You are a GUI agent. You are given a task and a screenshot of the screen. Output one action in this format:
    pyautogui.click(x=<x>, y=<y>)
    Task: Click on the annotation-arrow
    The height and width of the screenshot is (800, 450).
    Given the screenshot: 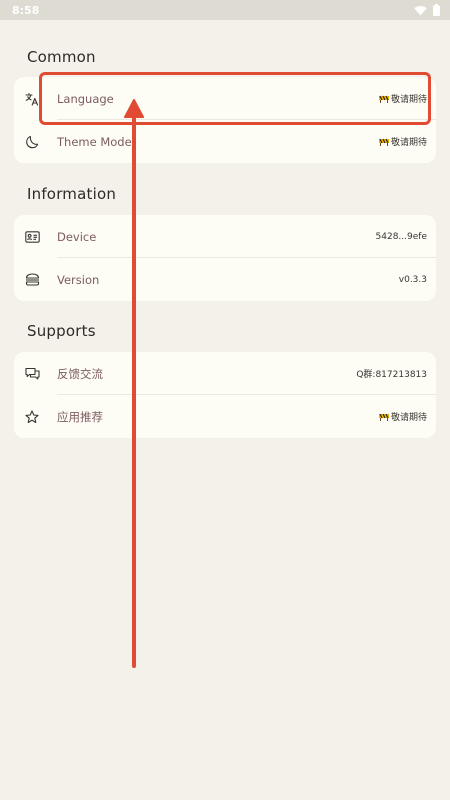 What is the action you would take?
    pyautogui.click(x=134, y=383)
    